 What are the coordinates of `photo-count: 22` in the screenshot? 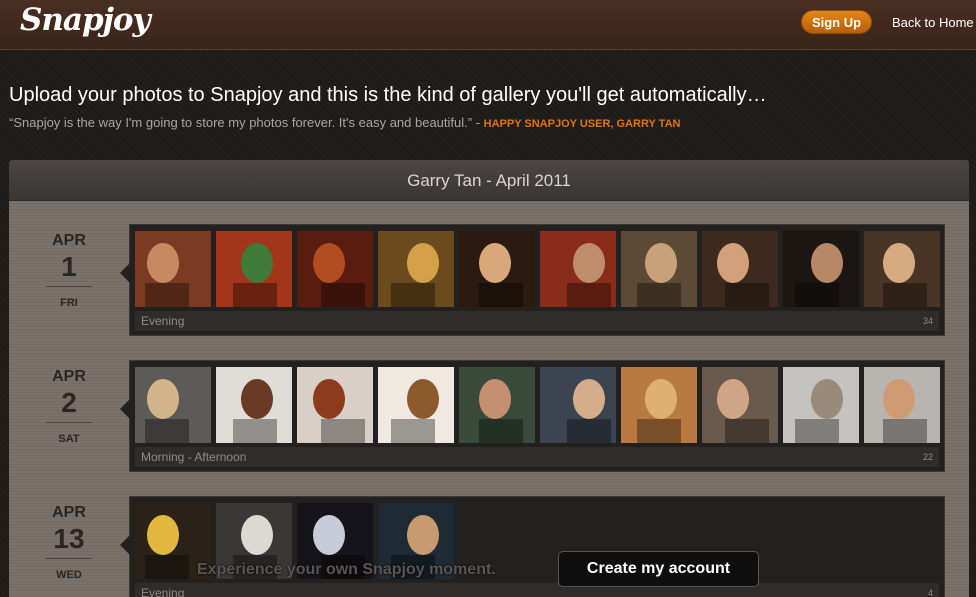 It's located at (927, 457).